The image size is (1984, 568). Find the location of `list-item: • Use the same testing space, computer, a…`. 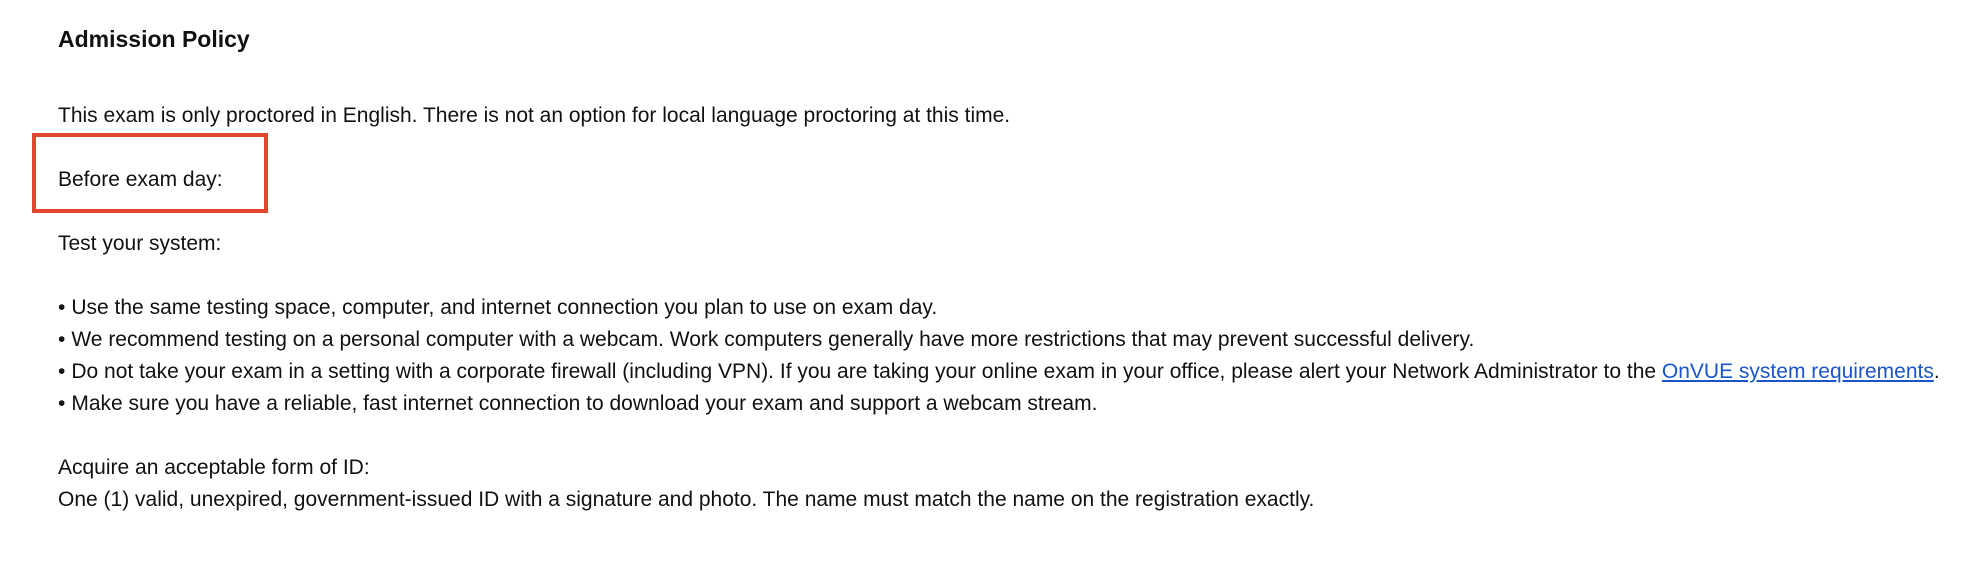

list-item: • Use the same testing space, computer, a… is located at coordinates (1008, 308).